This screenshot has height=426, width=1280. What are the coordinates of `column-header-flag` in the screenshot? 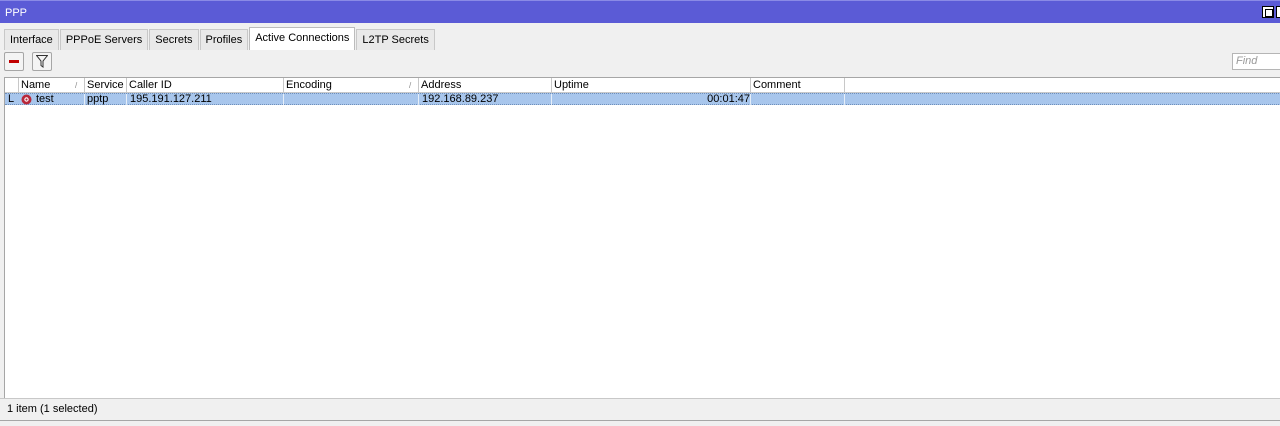 It's located at (12, 85).